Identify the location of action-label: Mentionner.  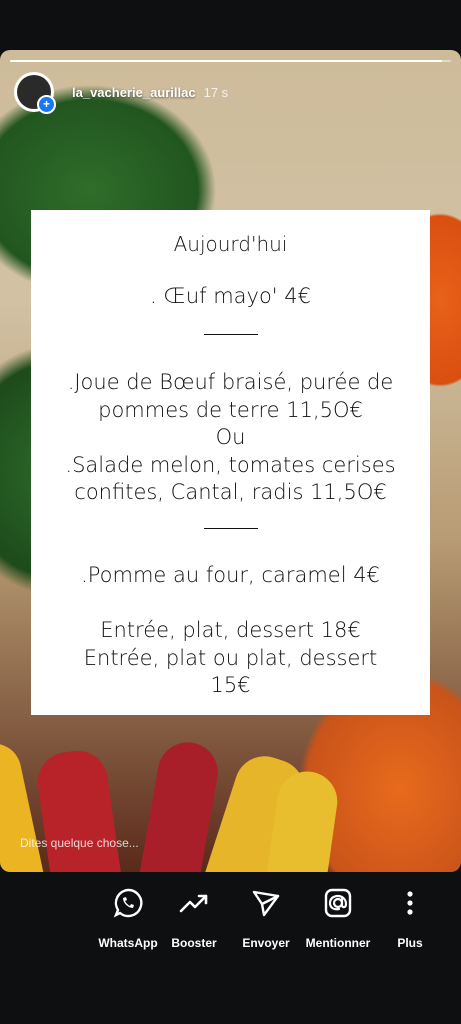
(338, 943).